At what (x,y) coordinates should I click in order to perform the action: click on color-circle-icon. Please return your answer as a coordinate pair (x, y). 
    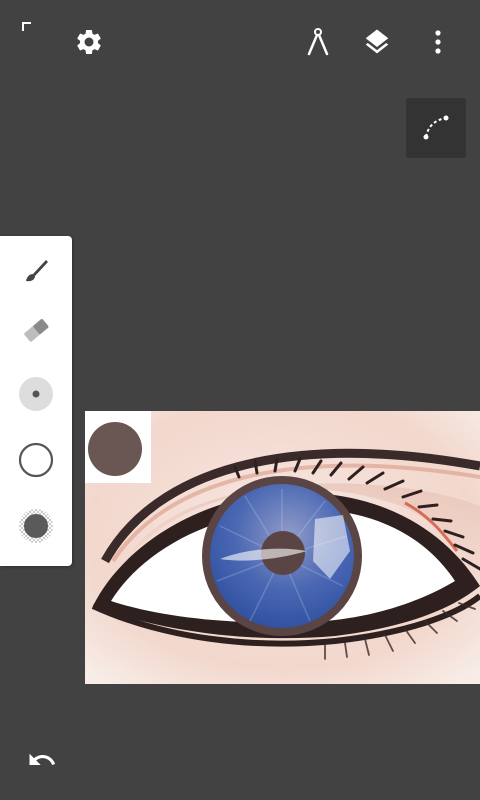
    Looking at the image, I should click on (36, 526).